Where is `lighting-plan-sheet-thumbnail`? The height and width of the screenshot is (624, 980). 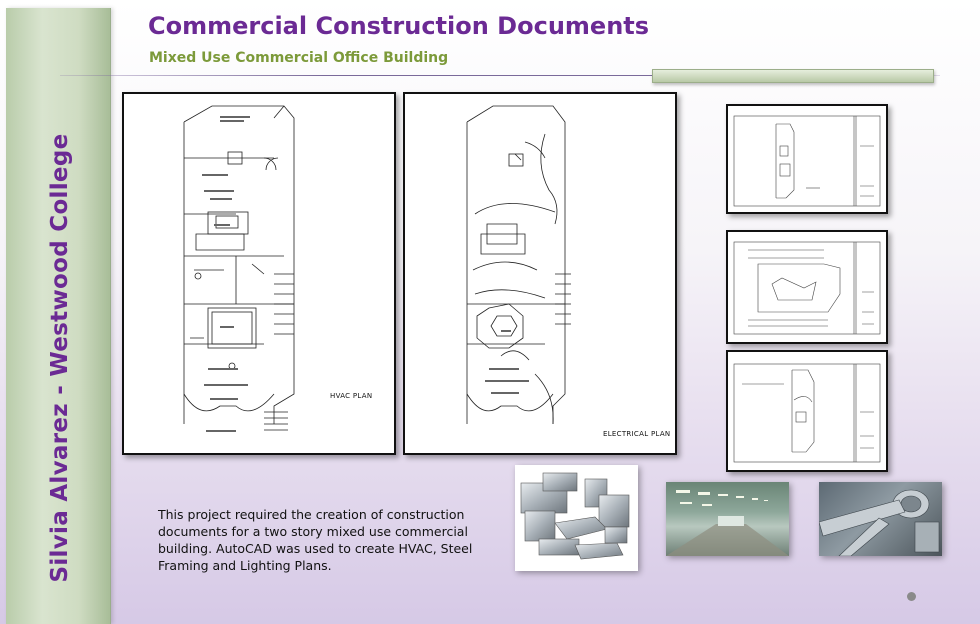
lighting-plan-sheet-thumbnail is located at coordinates (807, 411).